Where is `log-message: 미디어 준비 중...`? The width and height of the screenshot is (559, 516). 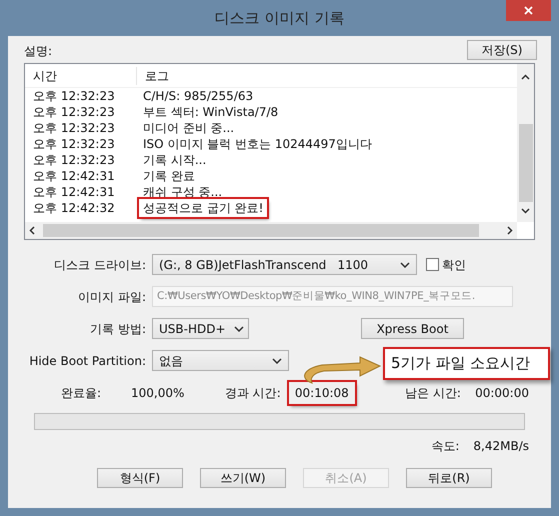 log-message: 미디어 준비 중... is located at coordinates (189, 128).